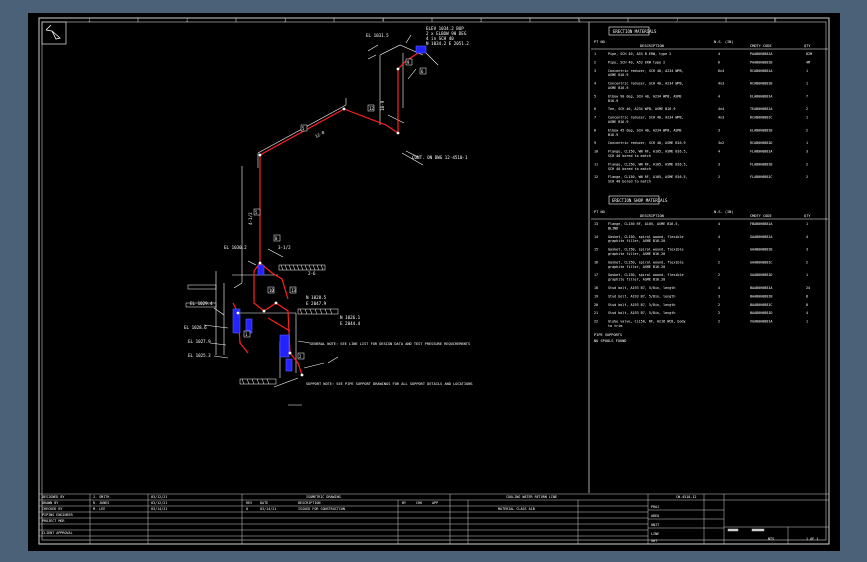  Describe the element at coordinates (52, 509) in the screenshot. I see `title-row-label: CHECKED BY` at that location.